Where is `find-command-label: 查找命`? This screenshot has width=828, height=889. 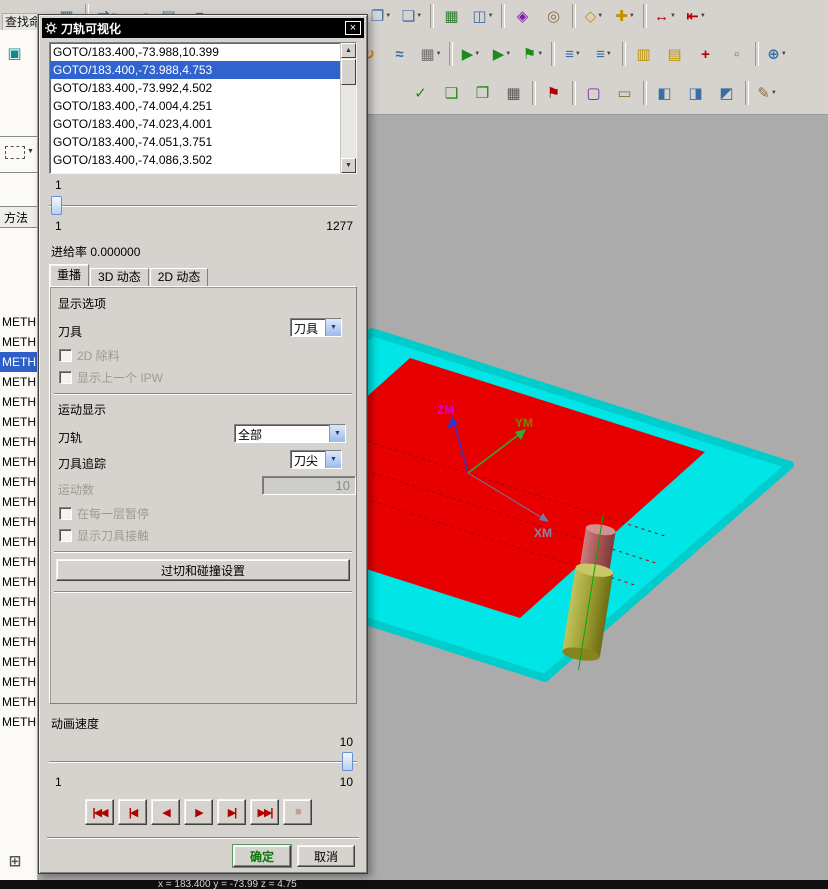
find-command-label: 查找命 is located at coordinates (20, 22).